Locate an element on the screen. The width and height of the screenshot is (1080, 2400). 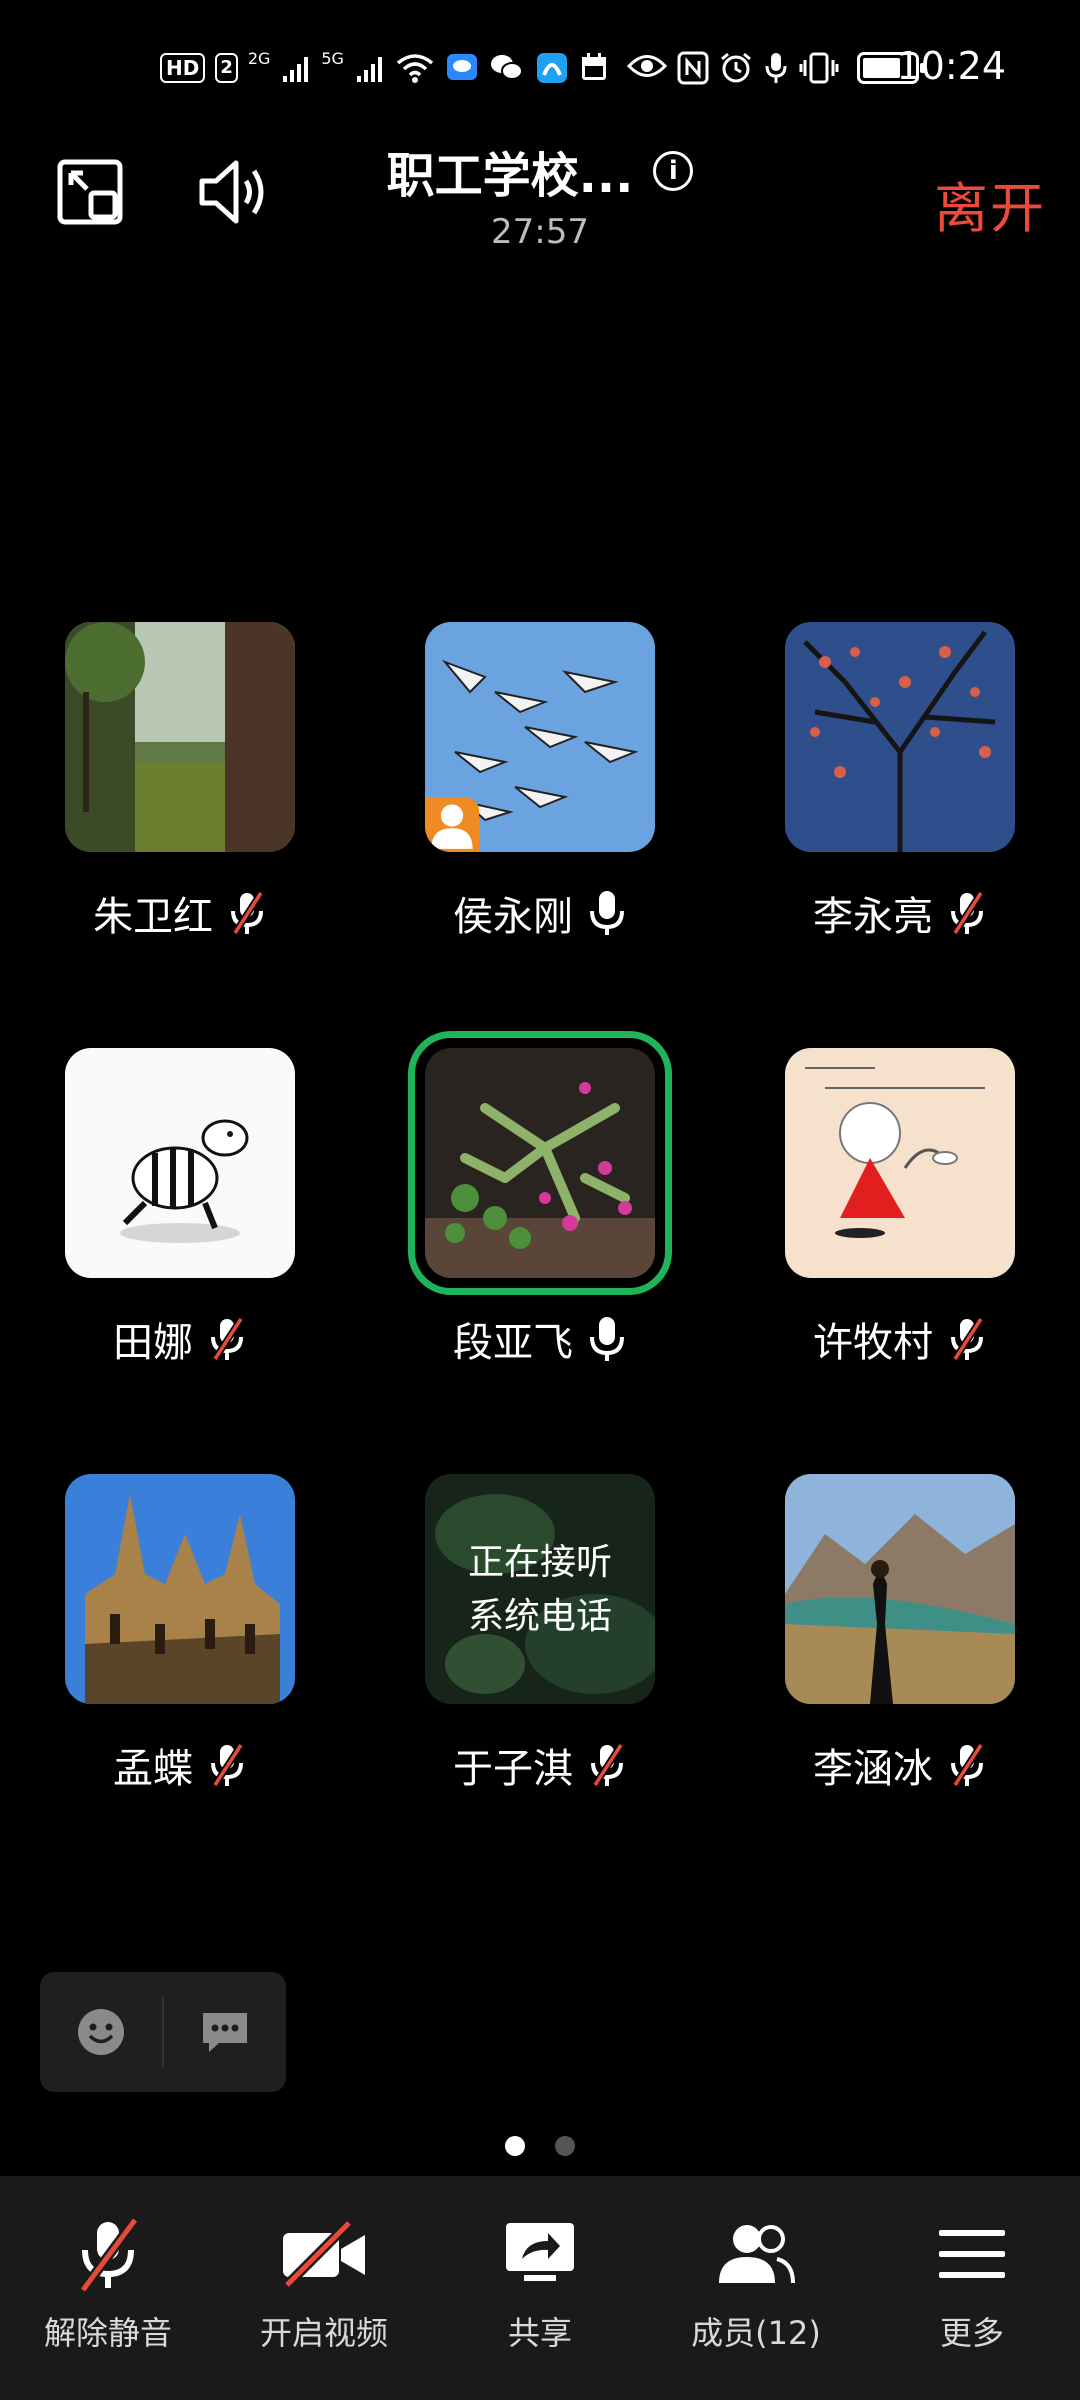
nfc-icon is located at coordinates (693, 68).